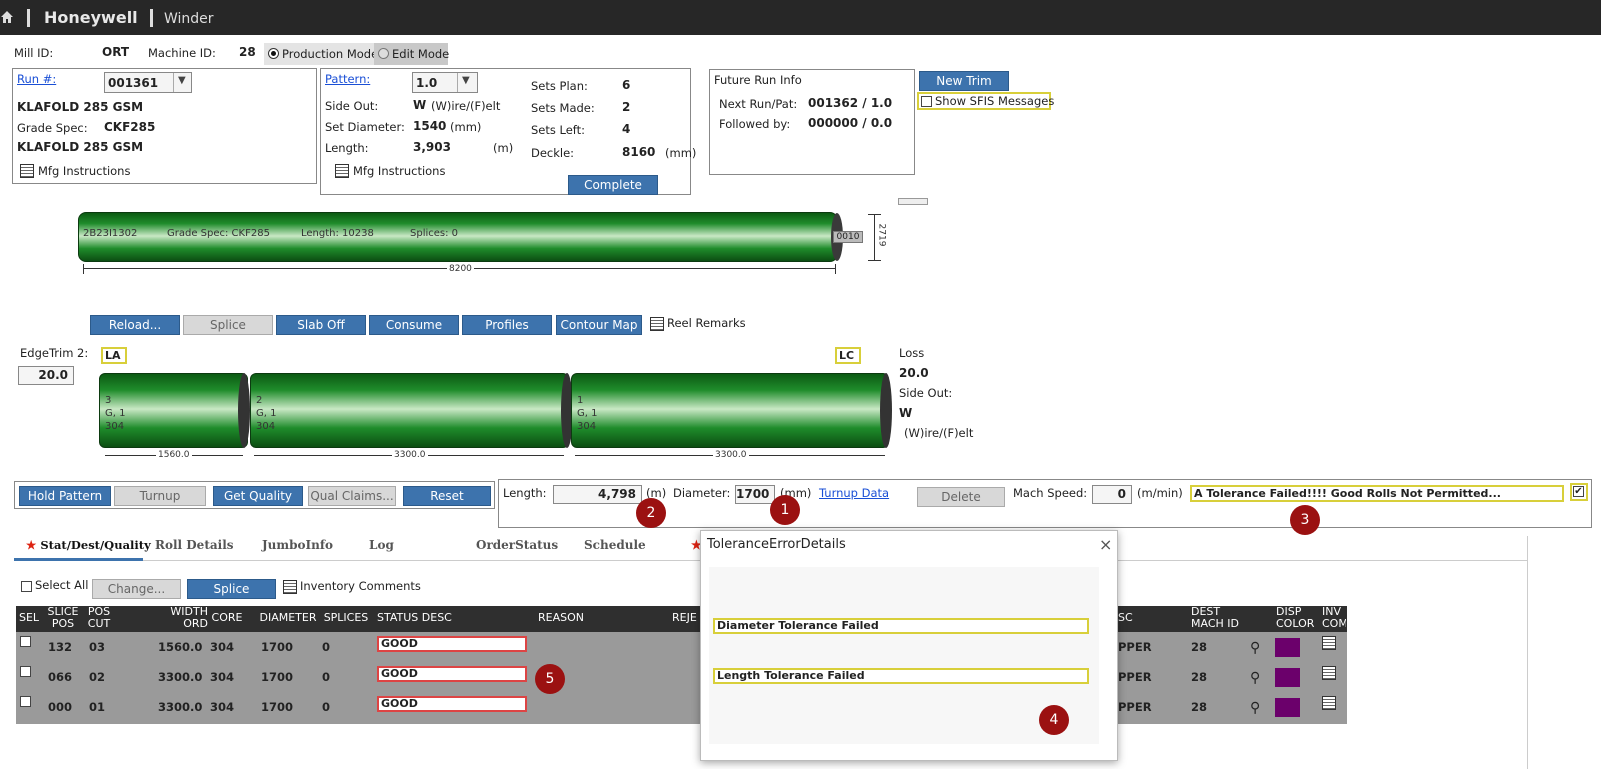 The height and width of the screenshot is (769, 1601). Describe the element at coordinates (961, 497) in the screenshot. I see `delete-button: Delete` at that location.